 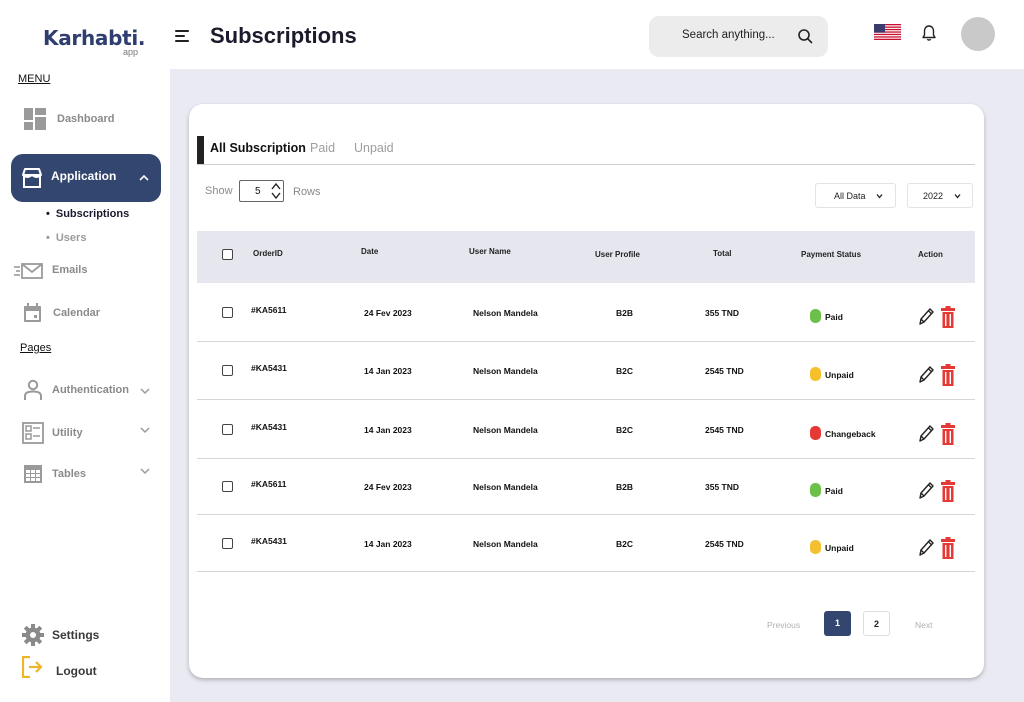 I want to click on column-header-action: Action, so click(x=930, y=254).